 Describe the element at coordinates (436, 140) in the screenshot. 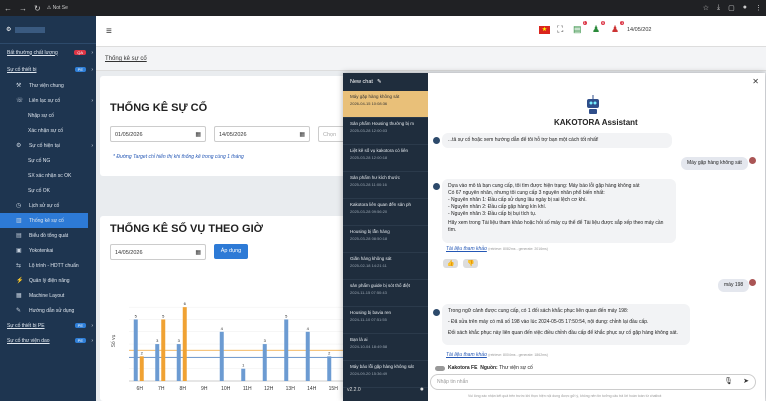

I see `bot-avatar` at that location.